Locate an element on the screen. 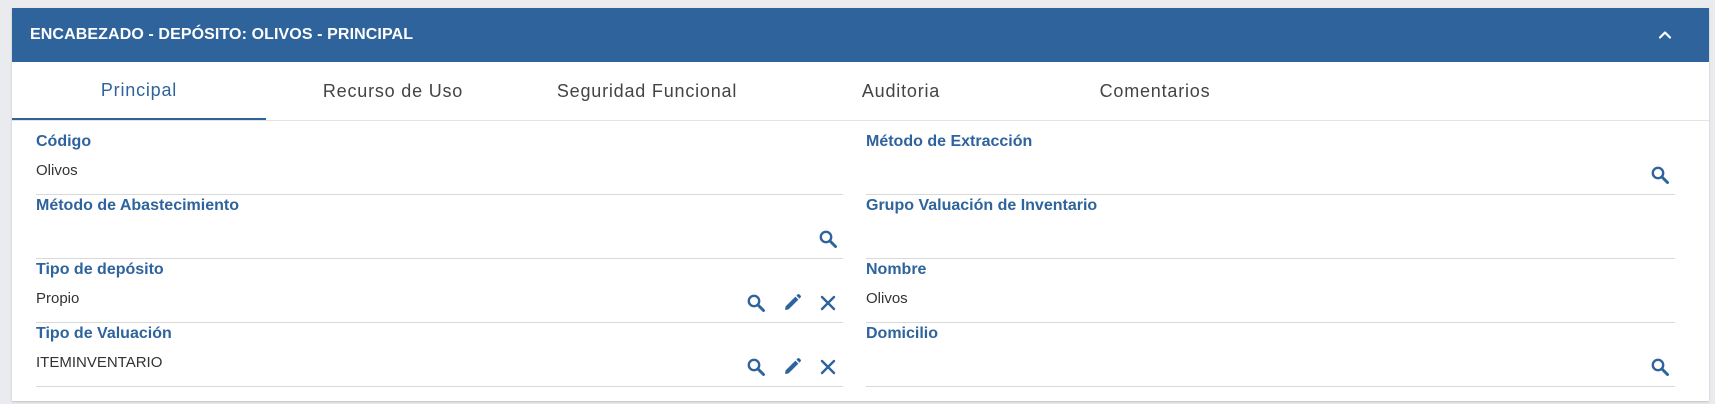  field-label: Tipo de Valuación is located at coordinates (104, 333).